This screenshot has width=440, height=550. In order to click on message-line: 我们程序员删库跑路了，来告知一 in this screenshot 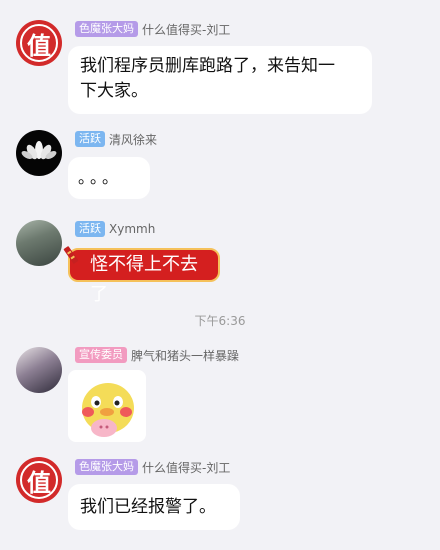, I will do `click(207, 66)`.